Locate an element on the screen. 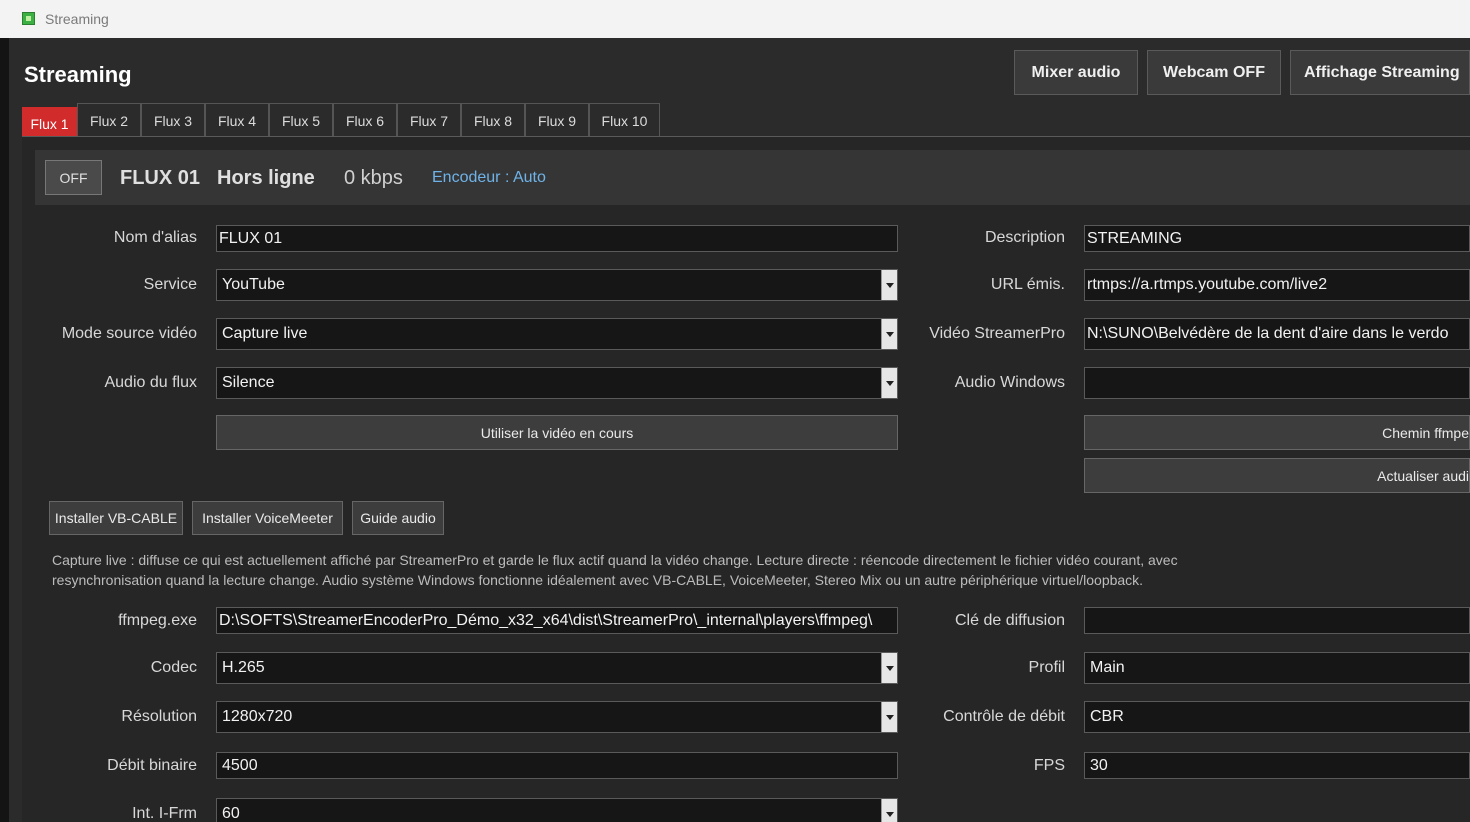 This screenshot has height=822, width=1470. window-title: Streaming is located at coordinates (77, 19).